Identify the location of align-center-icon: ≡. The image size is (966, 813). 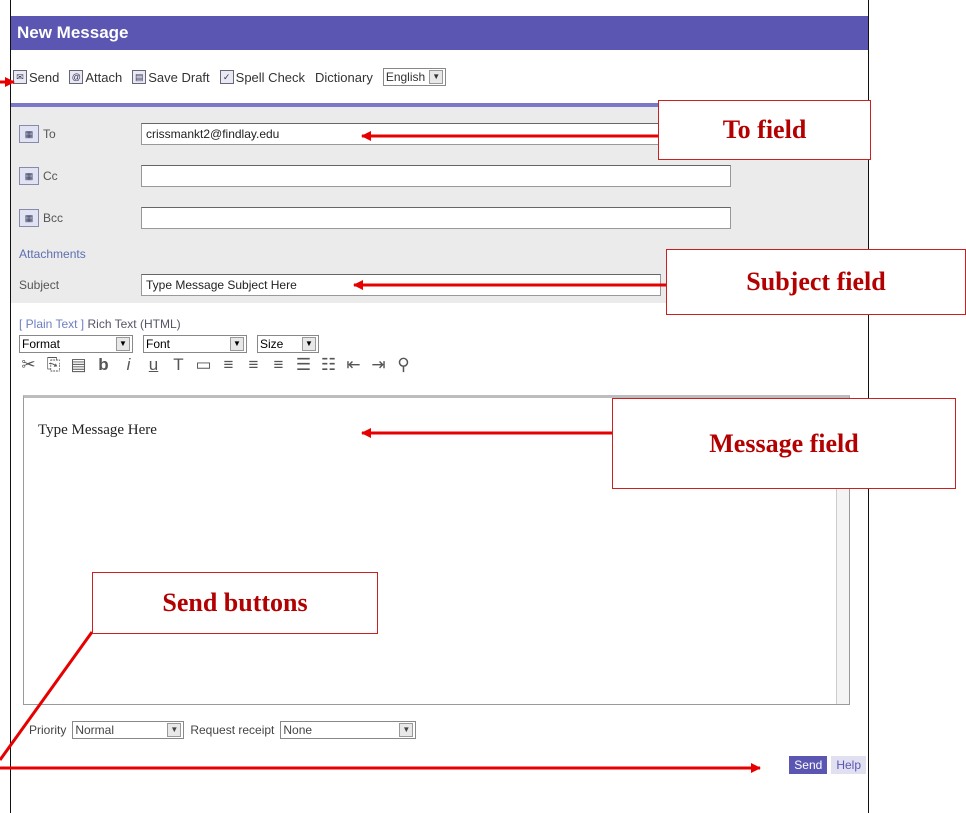
(253, 365).